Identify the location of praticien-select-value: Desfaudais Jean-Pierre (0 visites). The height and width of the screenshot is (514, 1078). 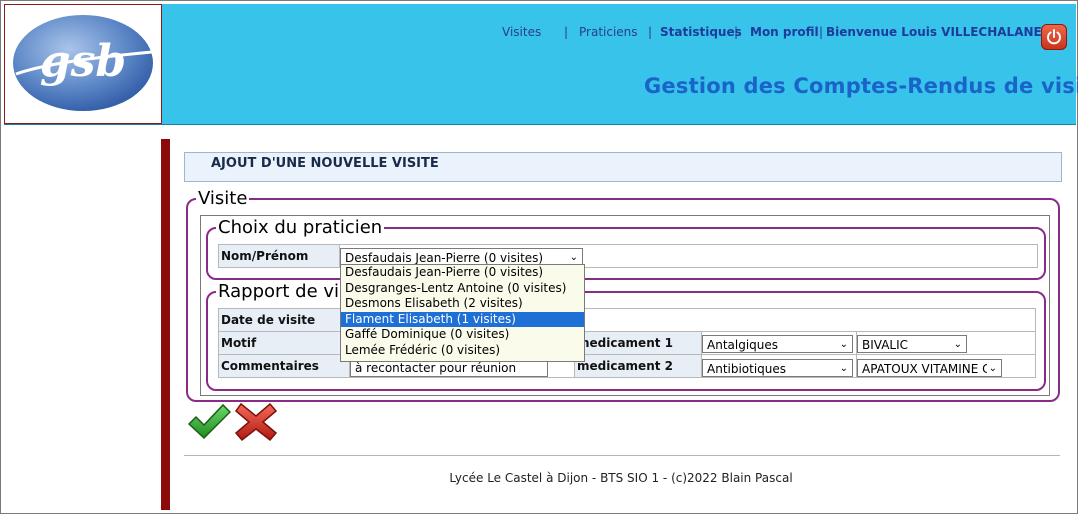
(444, 258).